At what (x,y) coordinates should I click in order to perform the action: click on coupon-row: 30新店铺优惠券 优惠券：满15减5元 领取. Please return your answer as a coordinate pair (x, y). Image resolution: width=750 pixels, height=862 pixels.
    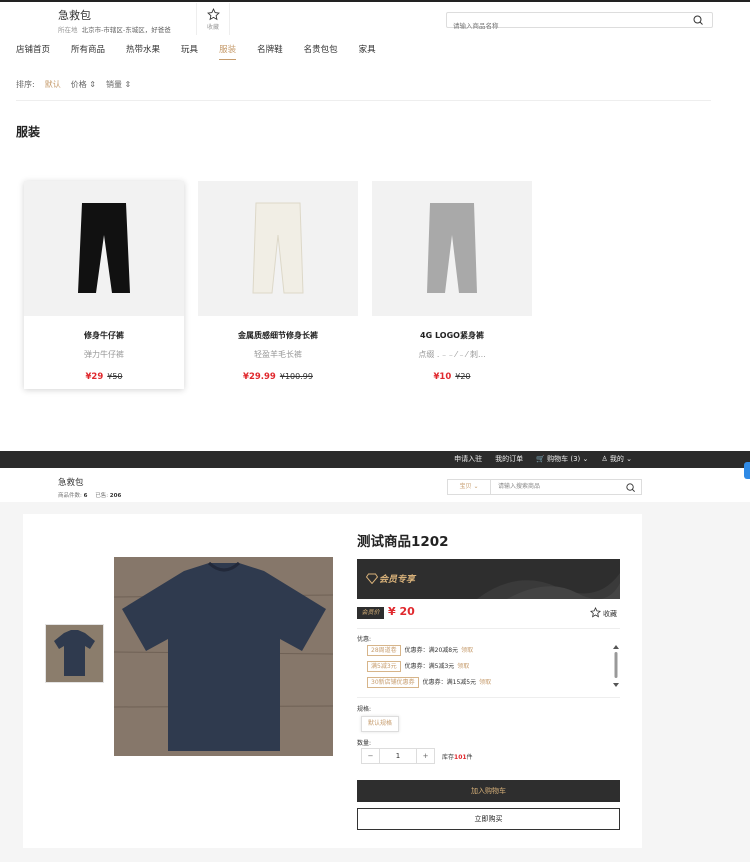
    Looking at the image, I should click on (429, 682).